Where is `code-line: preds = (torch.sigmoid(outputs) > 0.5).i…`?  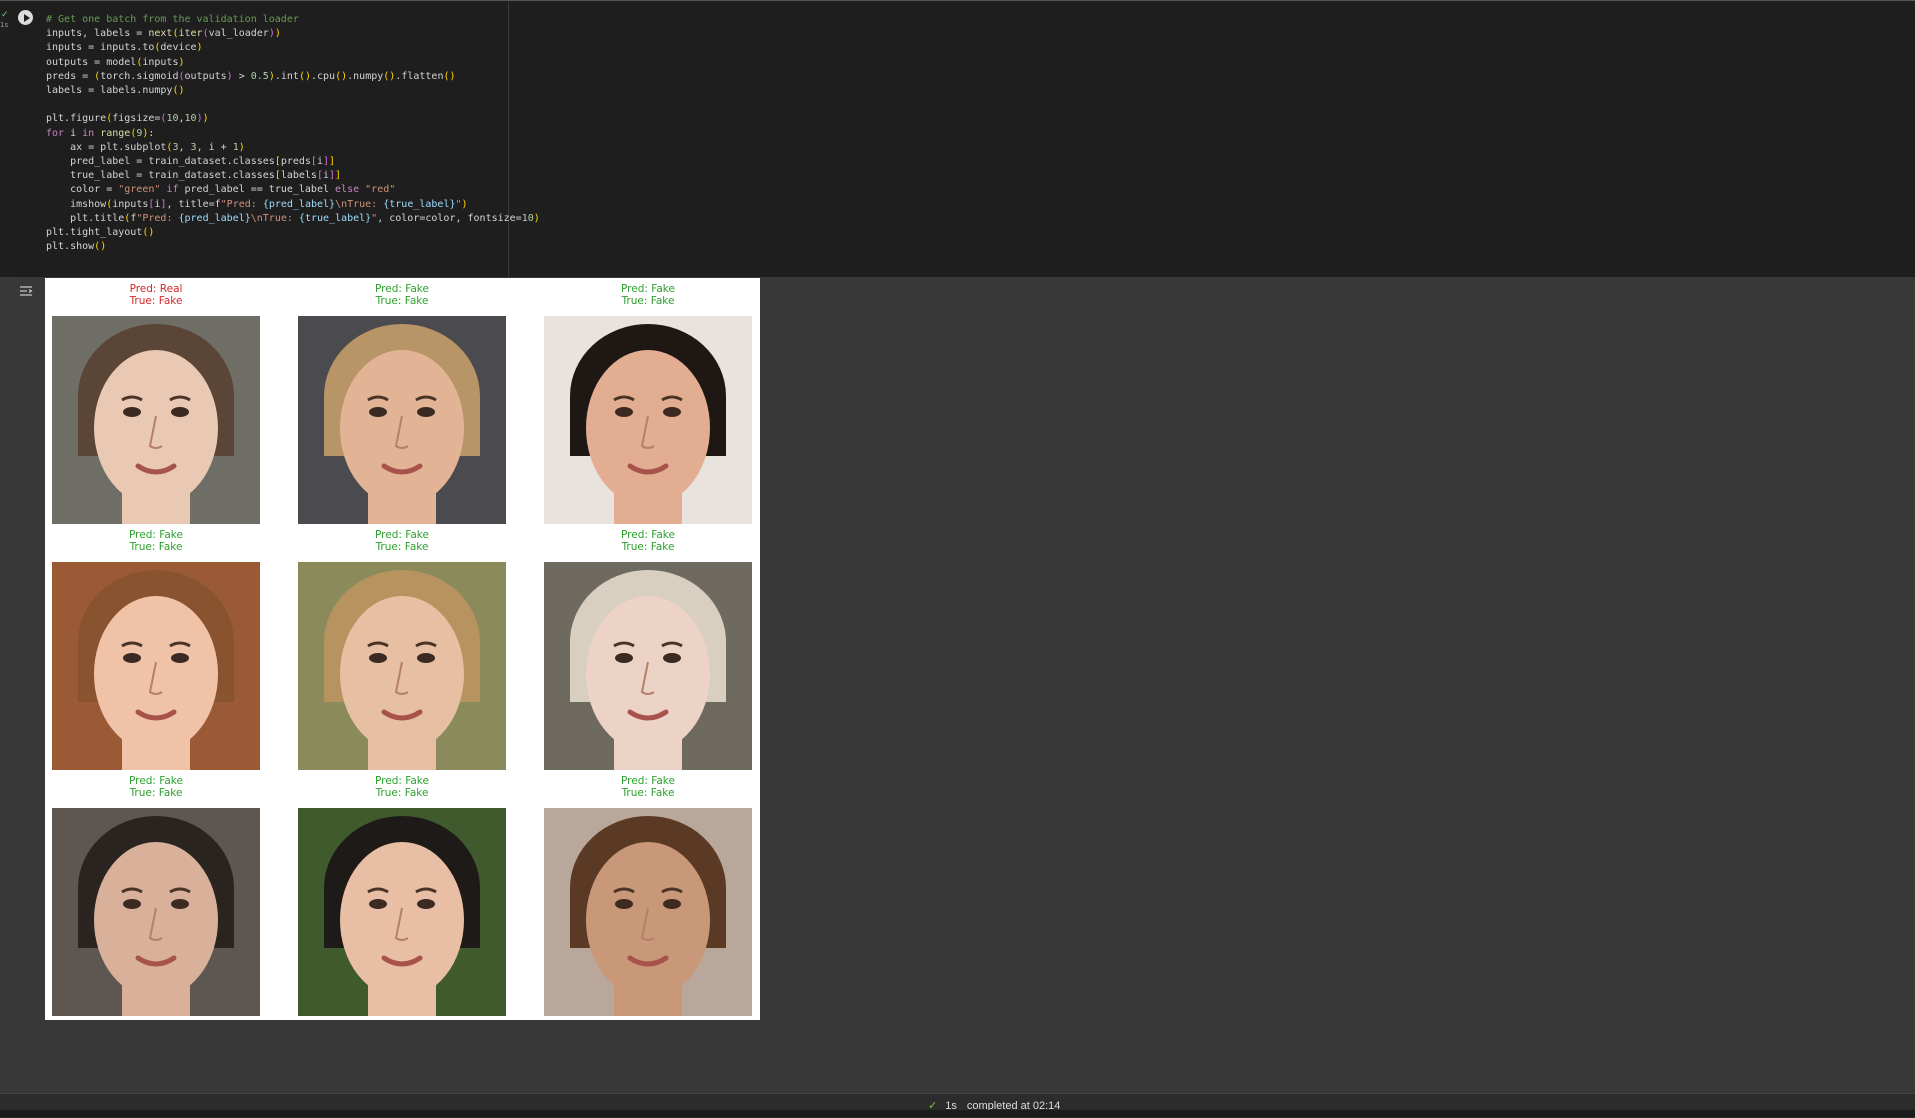
code-line: preds = (torch.sigmoid(outputs) > 0.5).i… is located at coordinates (251, 76).